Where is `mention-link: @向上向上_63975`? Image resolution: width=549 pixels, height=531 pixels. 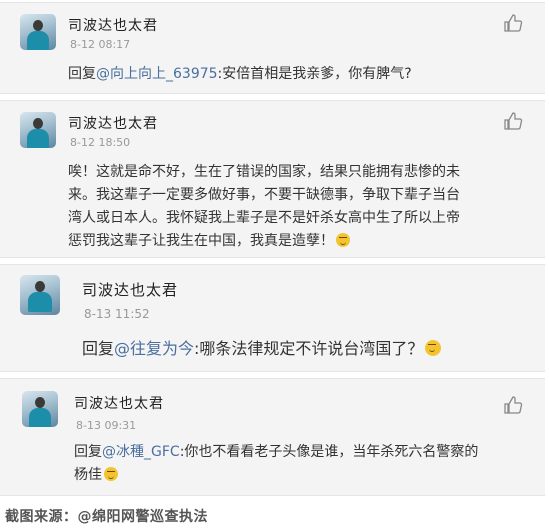
mention-link: @向上向上_63975 is located at coordinates (157, 74).